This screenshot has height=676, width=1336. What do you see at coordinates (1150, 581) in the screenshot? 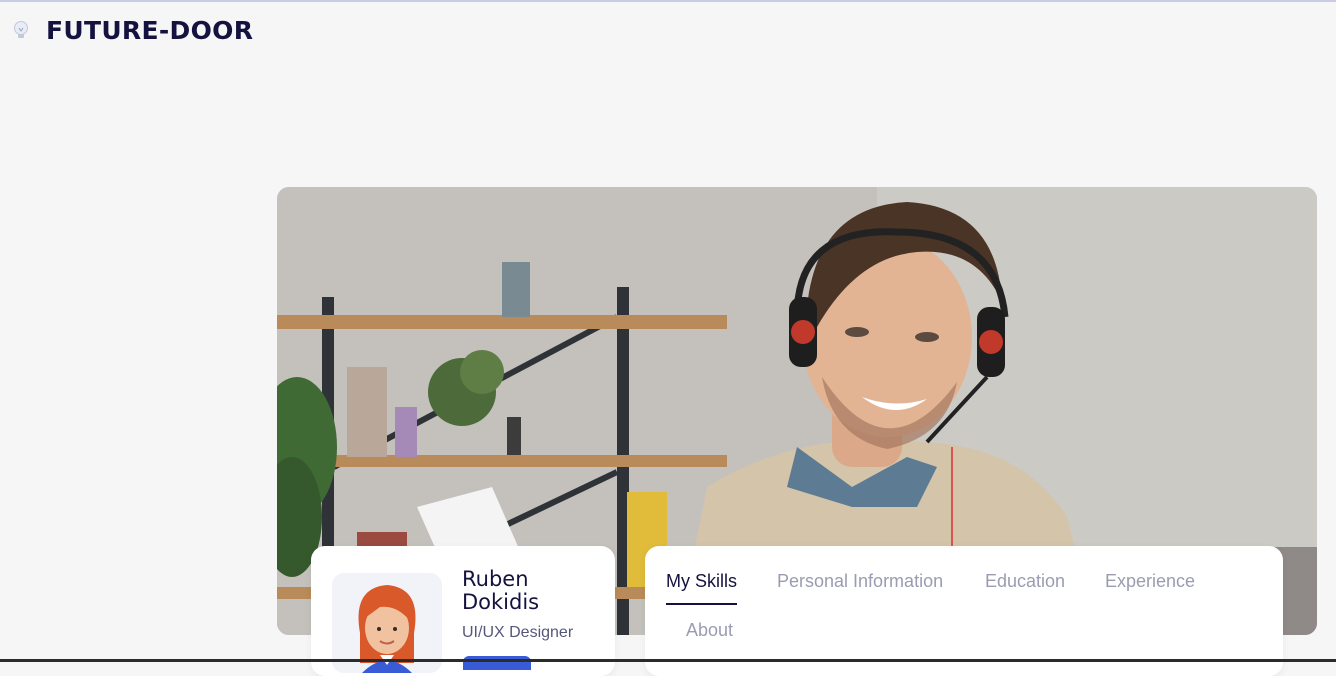
I see `tab-experience: Experience` at bounding box center [1150, 581].